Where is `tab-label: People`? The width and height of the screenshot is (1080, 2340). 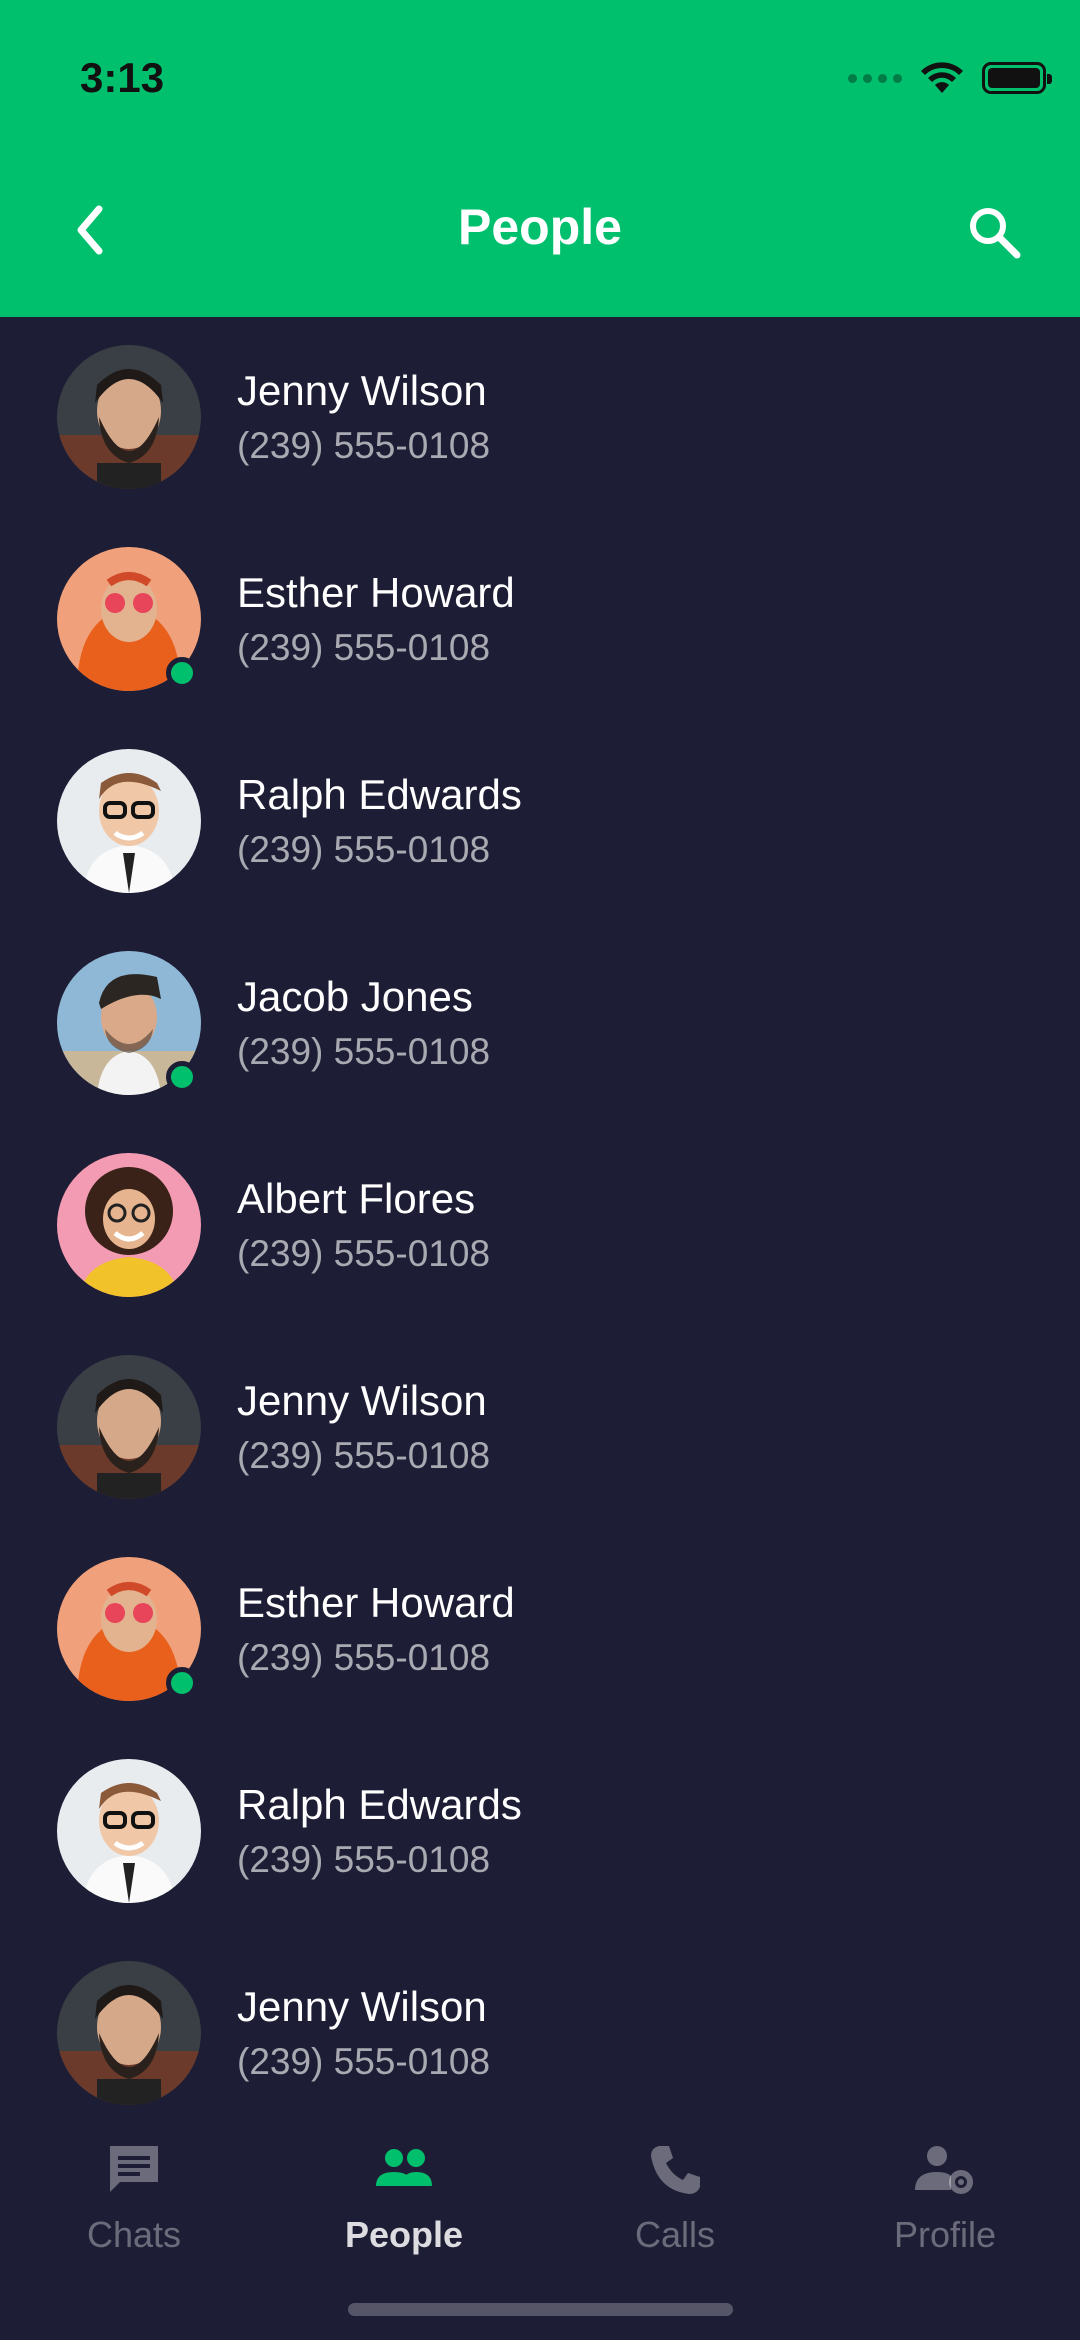 tab-label: People is located at coordinates (404, 2234).